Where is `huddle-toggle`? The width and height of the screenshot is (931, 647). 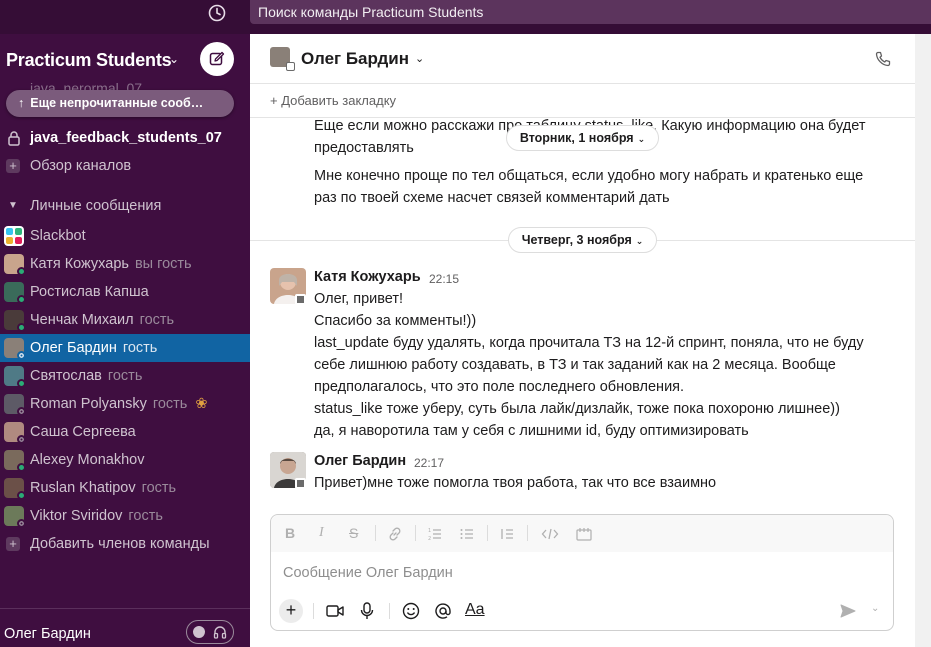
huddle-toggle is located at coordinates (210, 632).